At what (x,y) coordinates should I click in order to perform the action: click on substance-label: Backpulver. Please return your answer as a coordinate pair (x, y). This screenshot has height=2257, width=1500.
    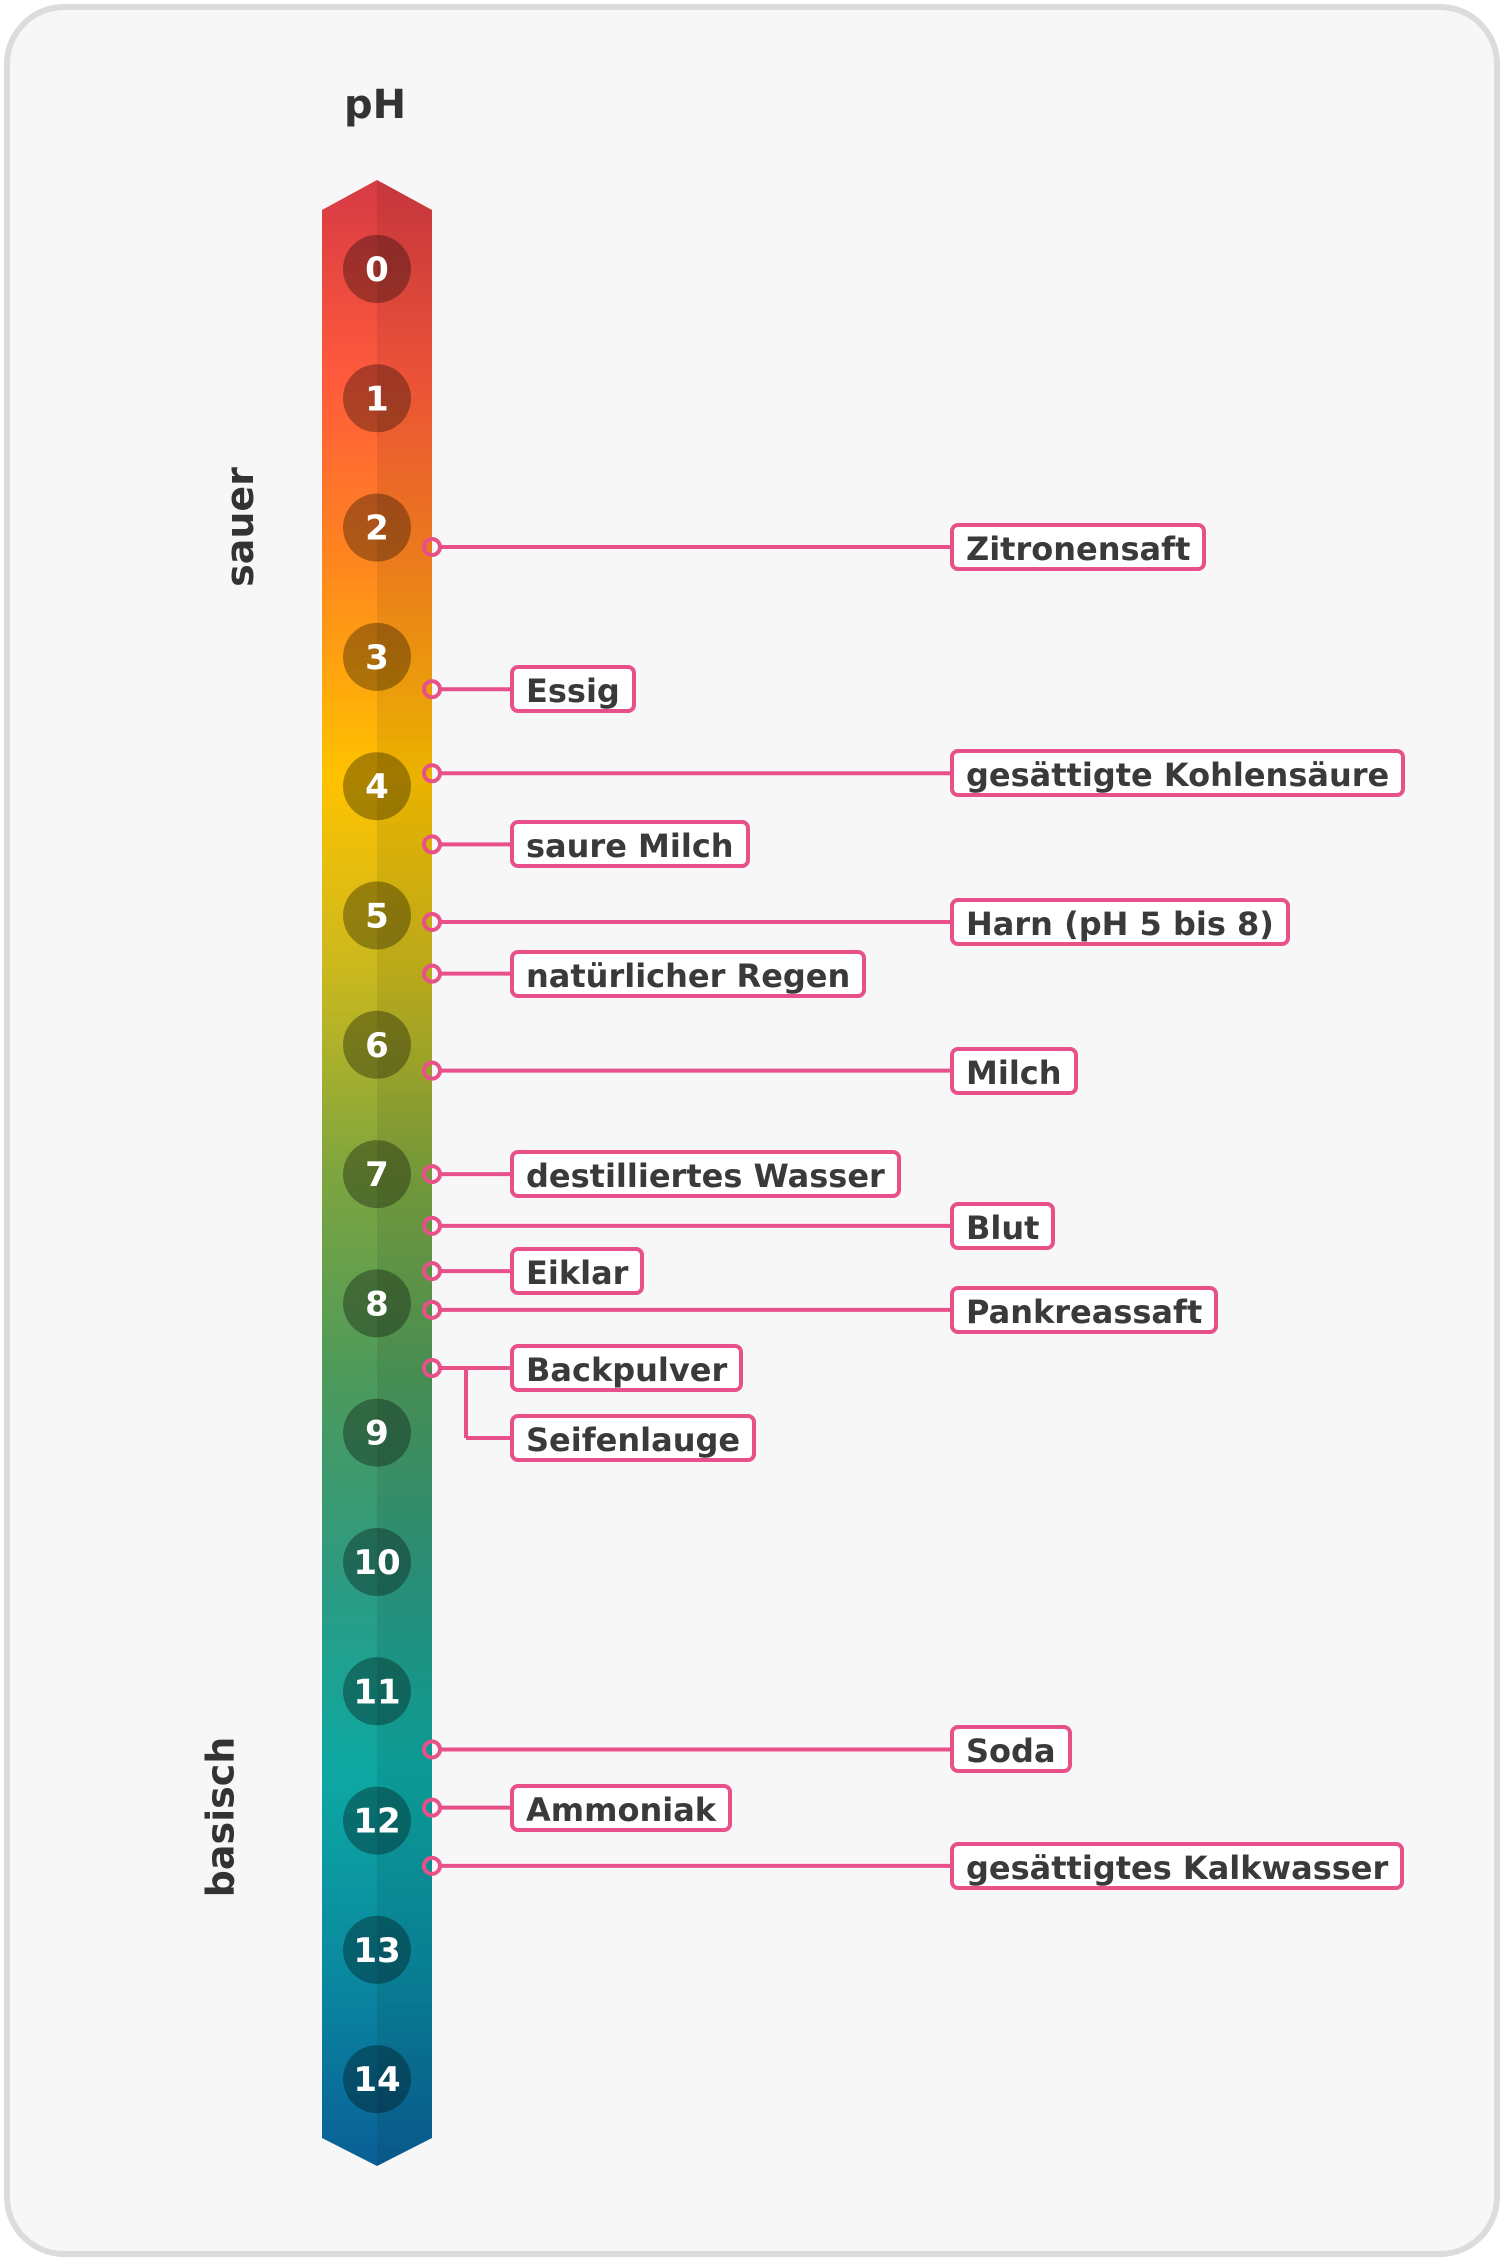
    Looking at the image, I should click on (627, 1368).